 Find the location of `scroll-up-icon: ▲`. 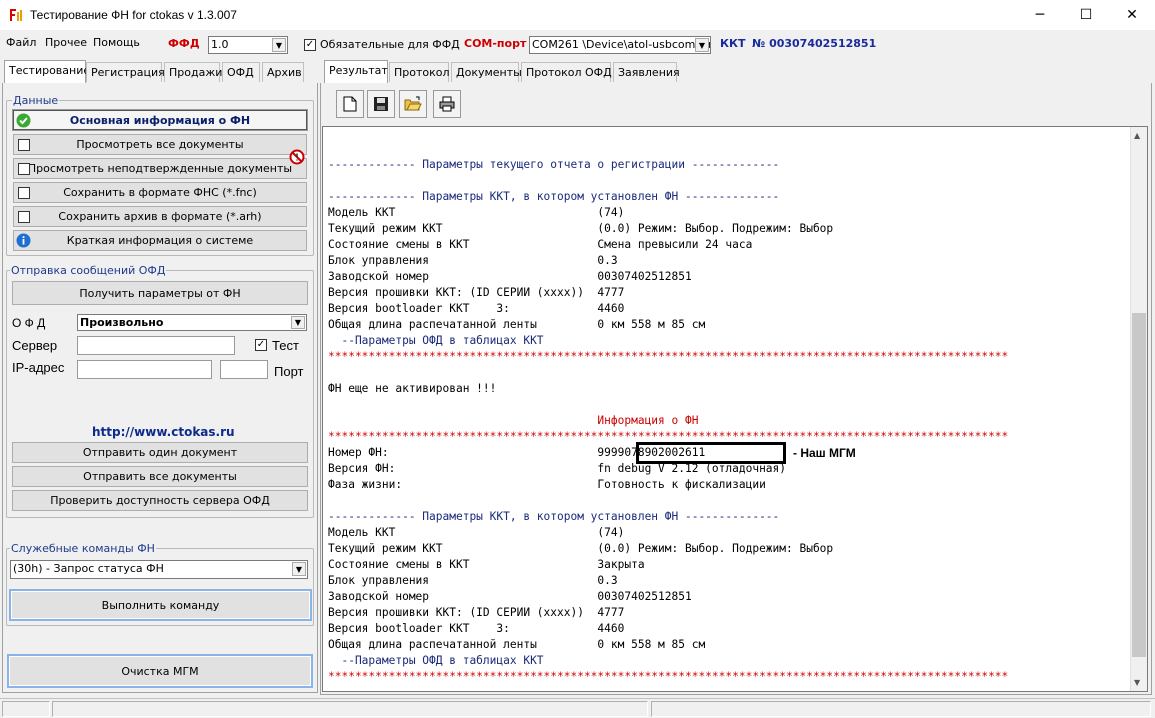

scroll-up-icon: ▲ is located at coordinates (1137, 135).